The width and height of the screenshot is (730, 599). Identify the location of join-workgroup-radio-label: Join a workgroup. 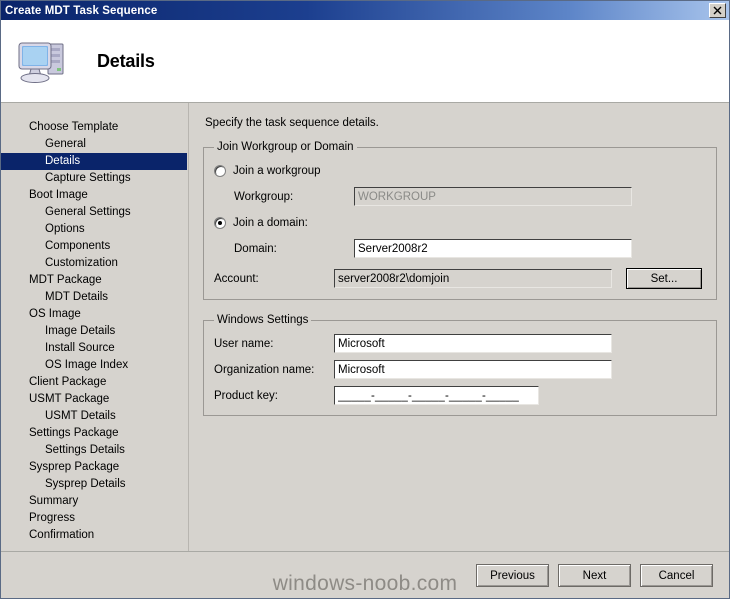
(277, 170).